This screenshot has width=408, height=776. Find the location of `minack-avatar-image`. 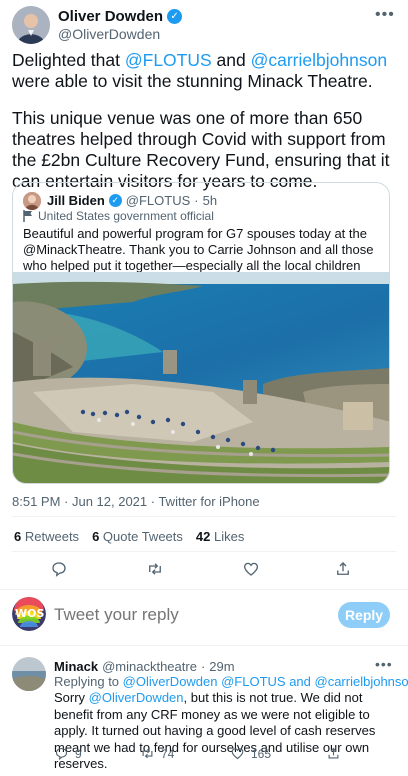

minack-avatar-image is located at coordinates (29, 674).